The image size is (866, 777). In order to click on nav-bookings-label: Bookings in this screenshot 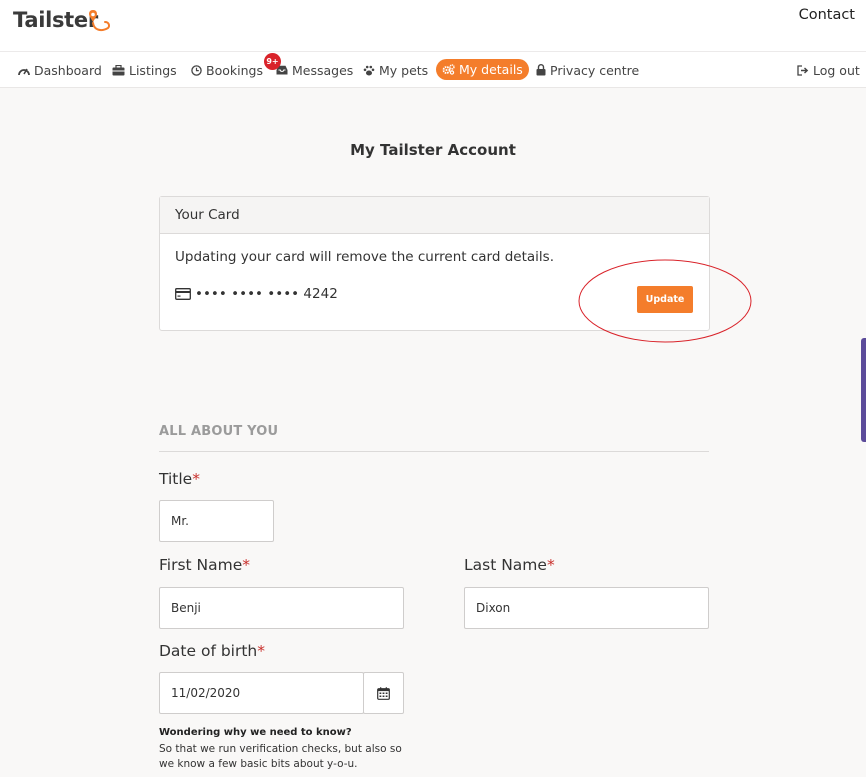, I will do `click(234, 70)`.